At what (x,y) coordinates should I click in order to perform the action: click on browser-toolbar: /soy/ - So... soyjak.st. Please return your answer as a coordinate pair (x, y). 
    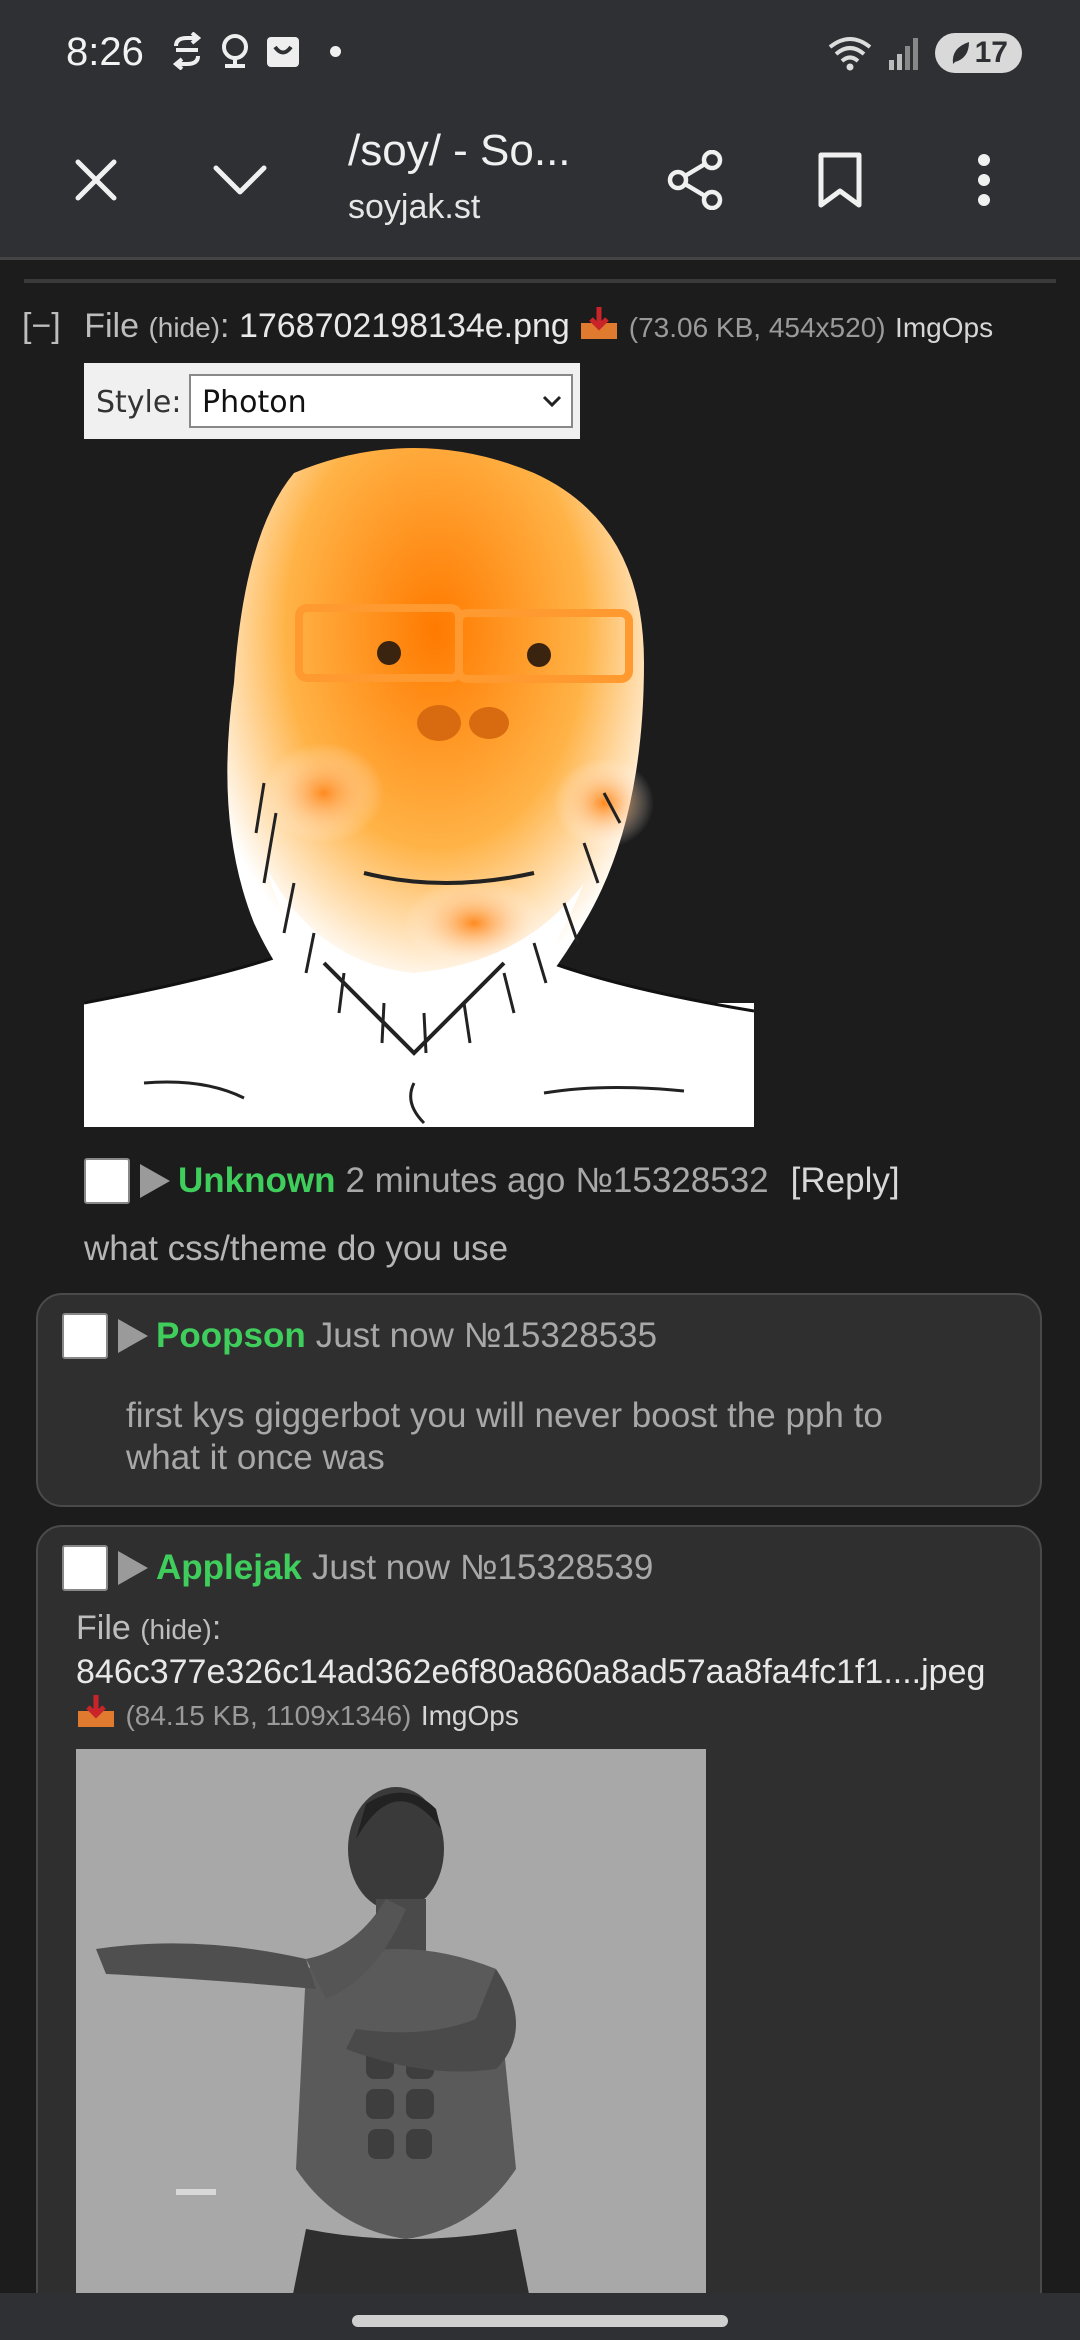
    Looking at the image, I should click on (540, 180).